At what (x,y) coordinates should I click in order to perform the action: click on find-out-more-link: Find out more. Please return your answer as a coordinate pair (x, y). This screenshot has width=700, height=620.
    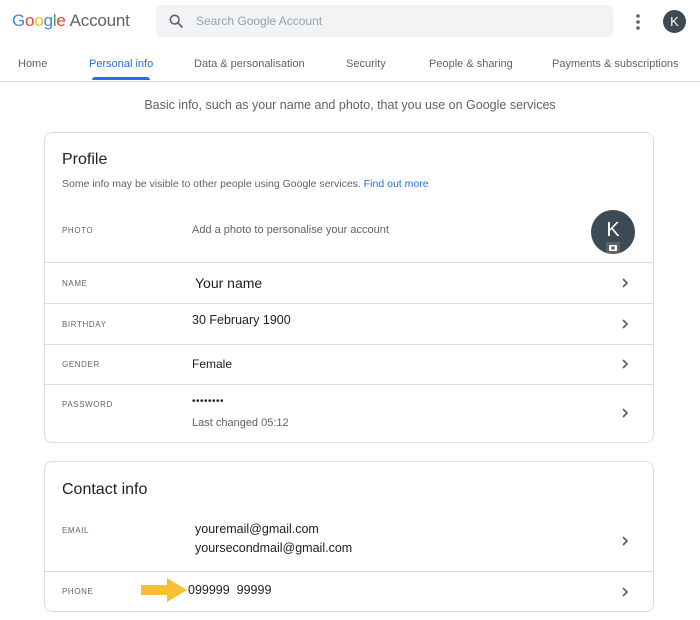
    Looking at the image, I should click on (396, 184).